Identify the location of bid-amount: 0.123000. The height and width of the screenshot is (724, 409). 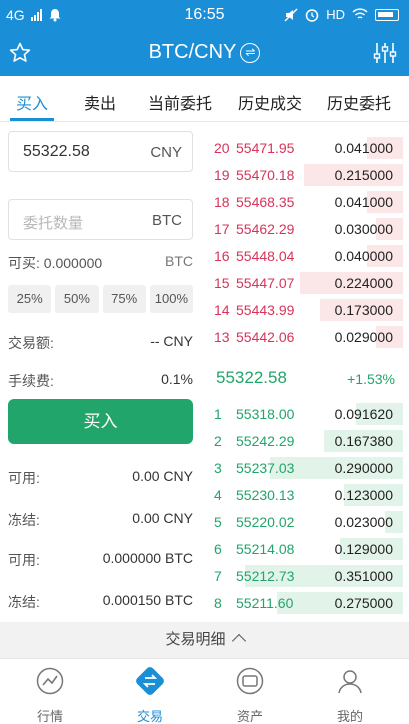
(363, 495).